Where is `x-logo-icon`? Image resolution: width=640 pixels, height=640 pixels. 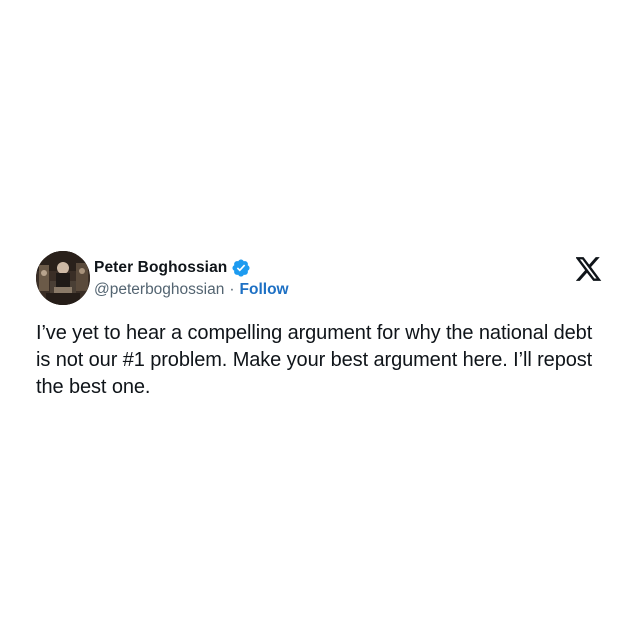
x-logo-icon is located at coordinates (588, 269).